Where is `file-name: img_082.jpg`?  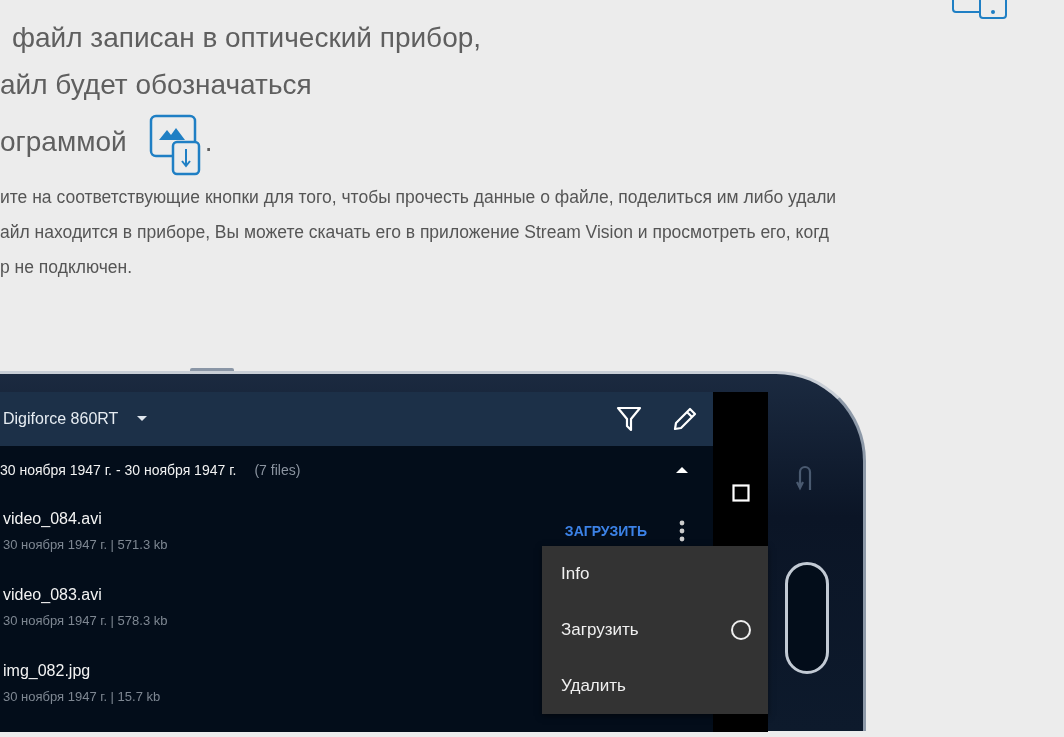 file-name: img_082.jpg is located at coordinates (47, 671).